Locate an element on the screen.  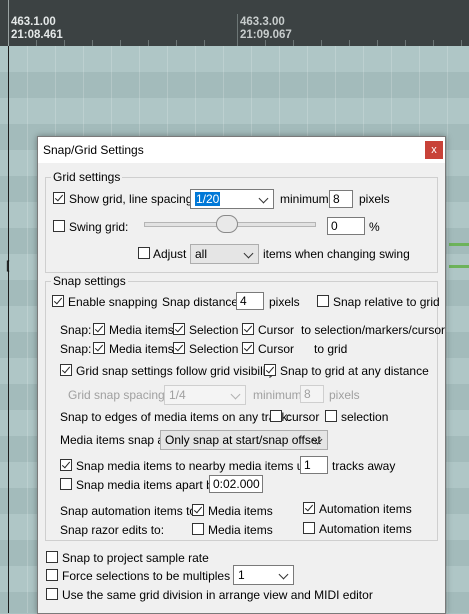
grid-snap-spacing-value: 1/4 is located at coordinates (177, 395).